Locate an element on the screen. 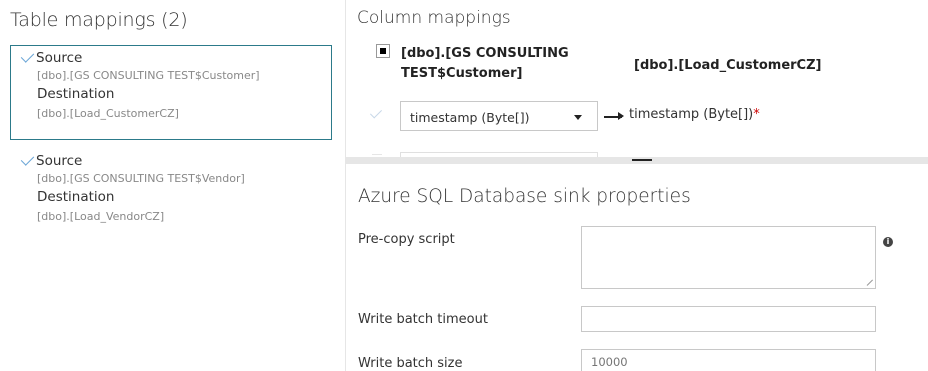  destination-table-name: [dbo].[Load_CustomerCZ] is located at coordinates (108, 113).